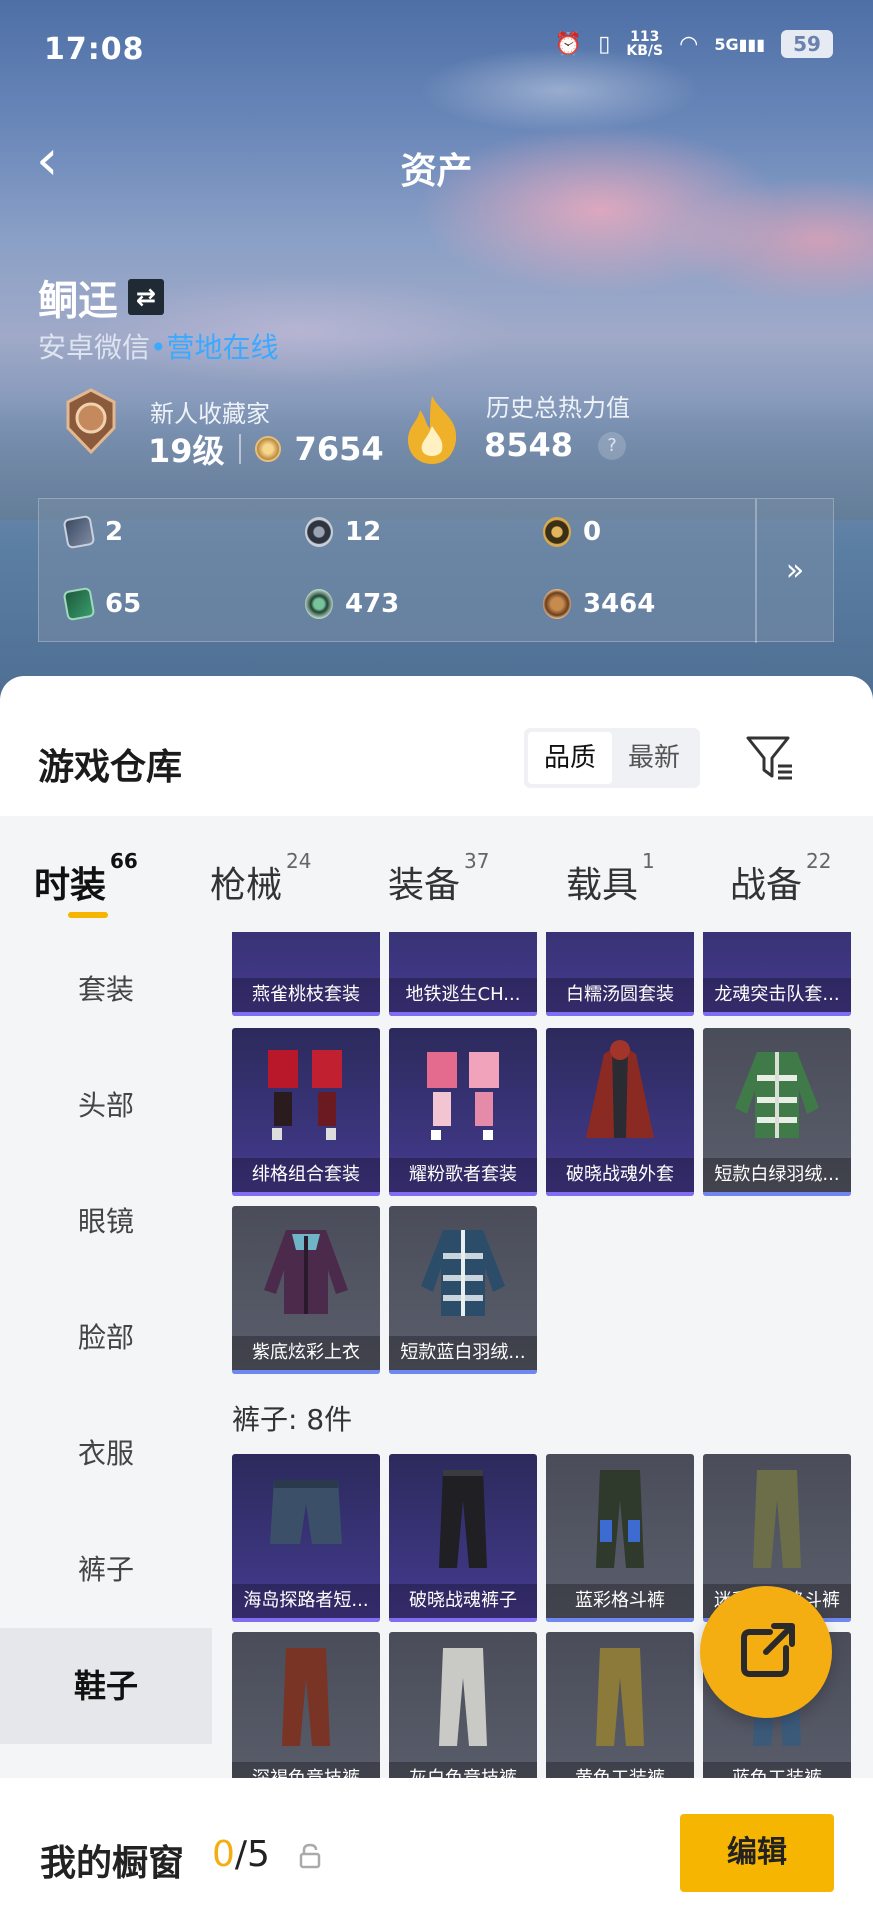 The image size is (873, 1920). Describe the element at coordinates (210, 414) in the screenshot. I see `collector-title: 新人收藏家` at that location.